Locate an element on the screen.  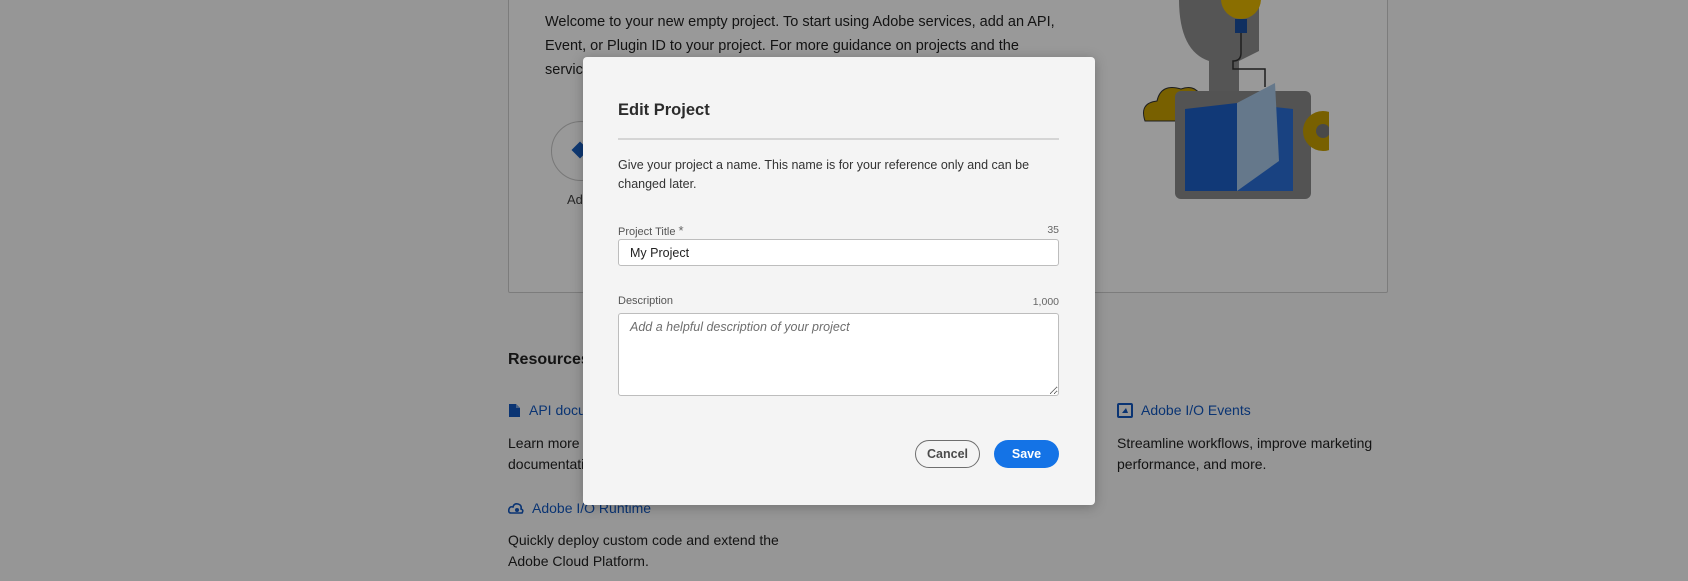
project-title-char-limit: 35 is located at coordinates (1053, 230).